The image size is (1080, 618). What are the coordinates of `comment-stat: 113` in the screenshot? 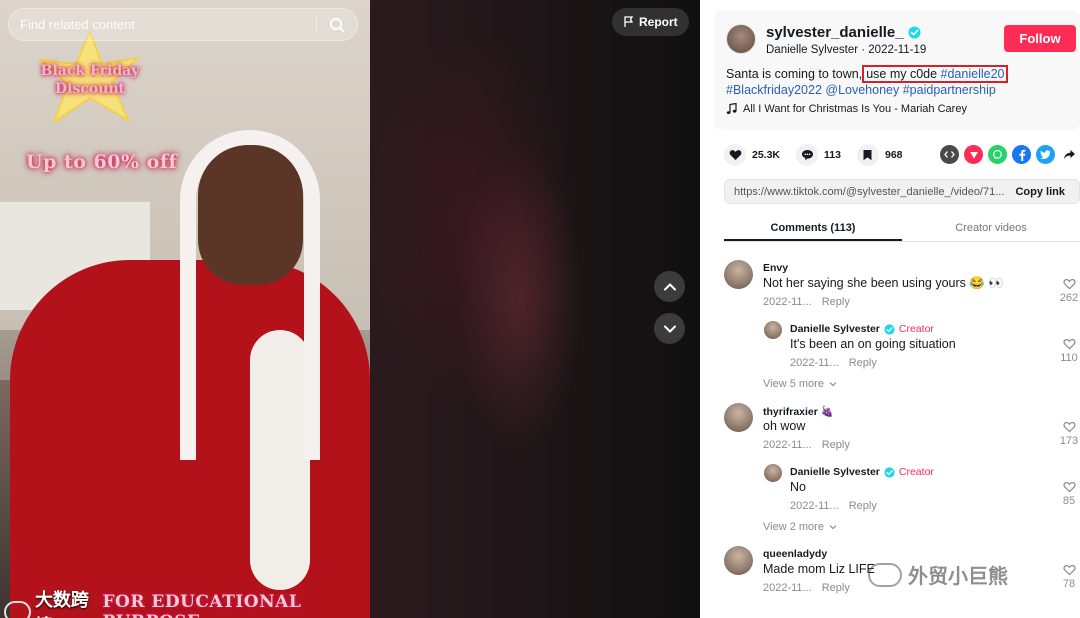 It's located at (818, 155).